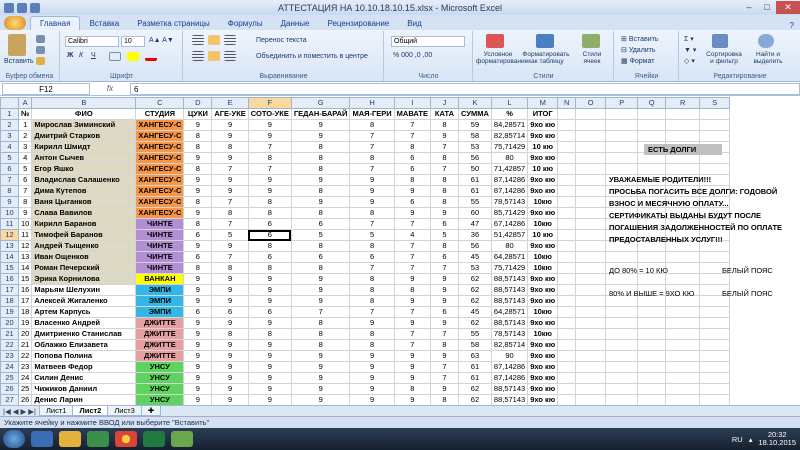 The image size is (800, 450). What do you see at coordinates (622, 399) in the screenshot?
I see `cell-P27` at bounding box center [622, 399].